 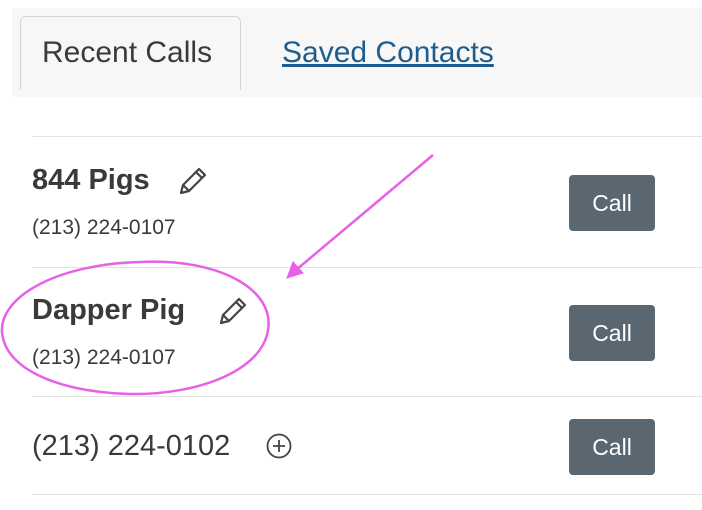 I want to click on contact-name: 844 Pigs, so click(x=91, y=180).